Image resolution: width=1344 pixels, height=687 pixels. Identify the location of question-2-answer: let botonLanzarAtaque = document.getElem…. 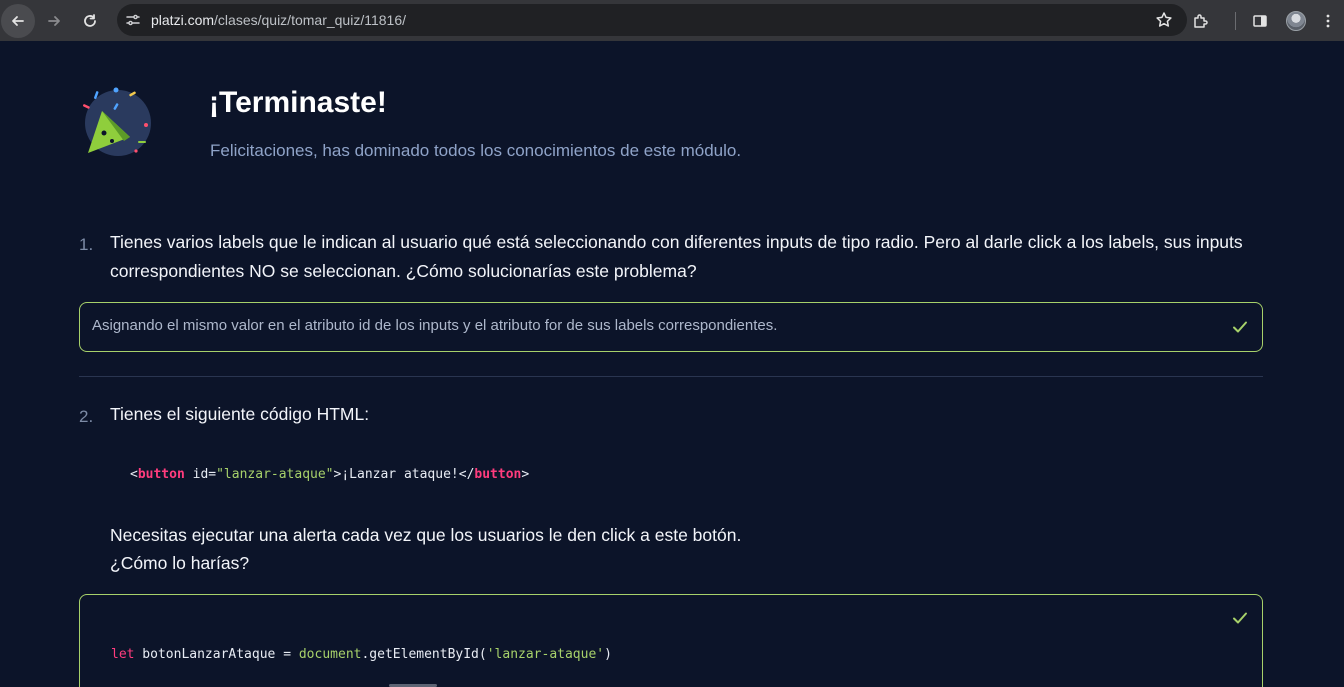
(671, 640).